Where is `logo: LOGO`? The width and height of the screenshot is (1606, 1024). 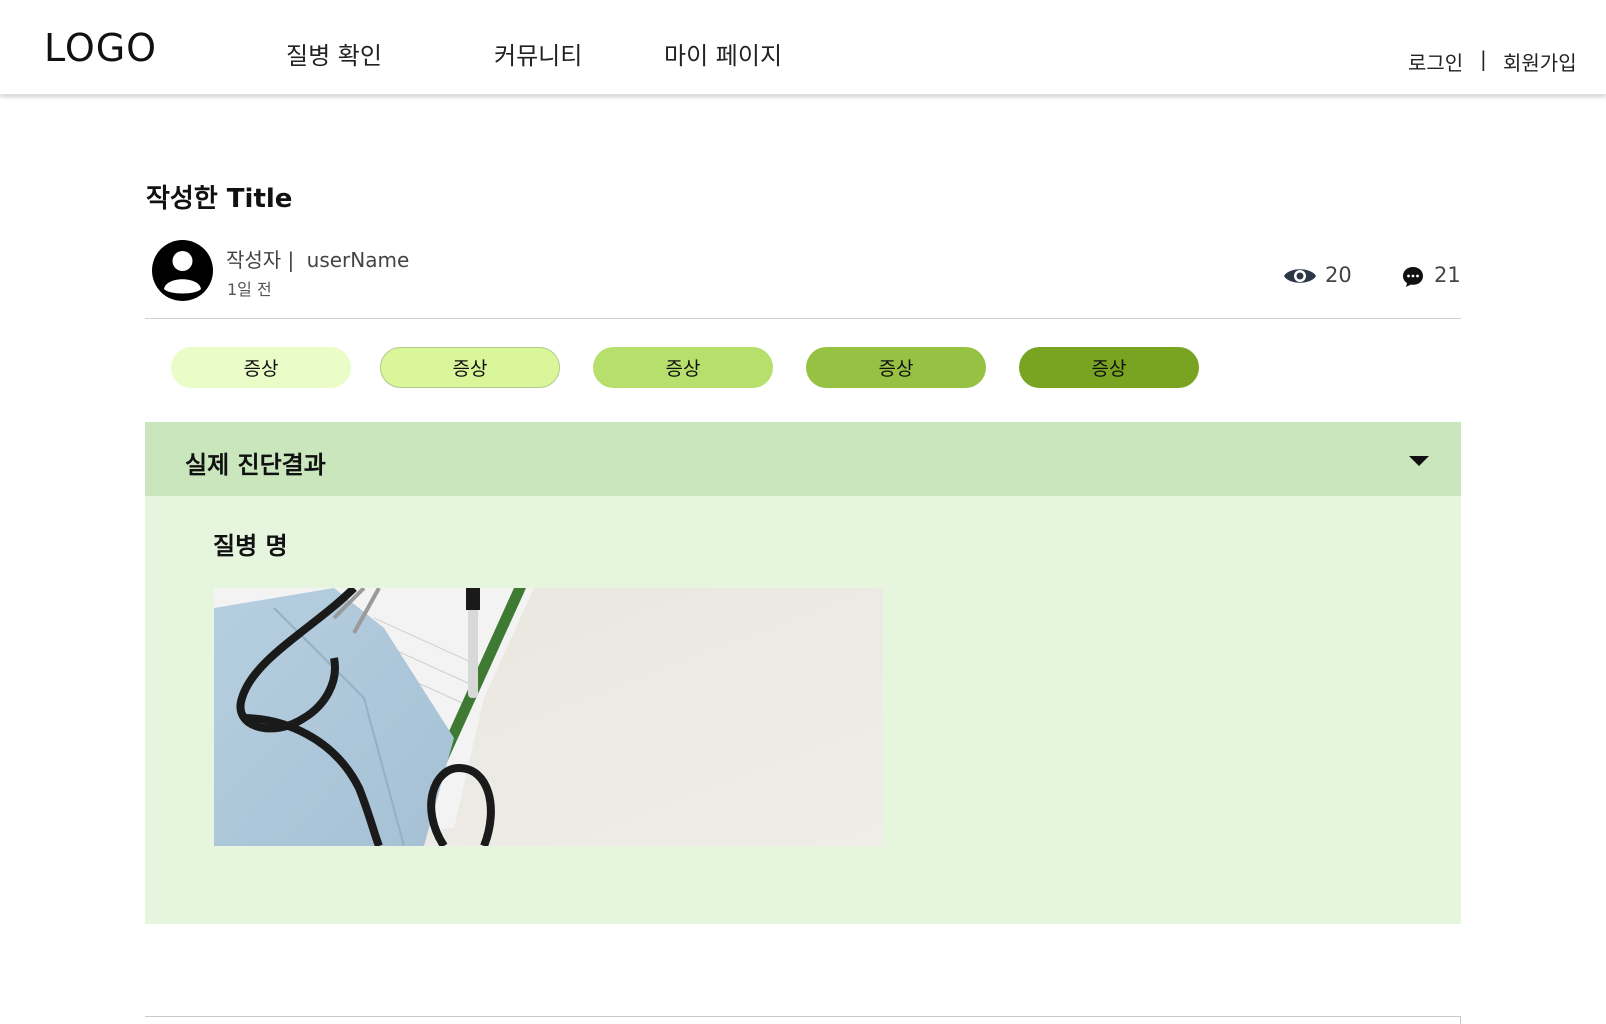
logo: LOGO is located at coordinates (100, 48).